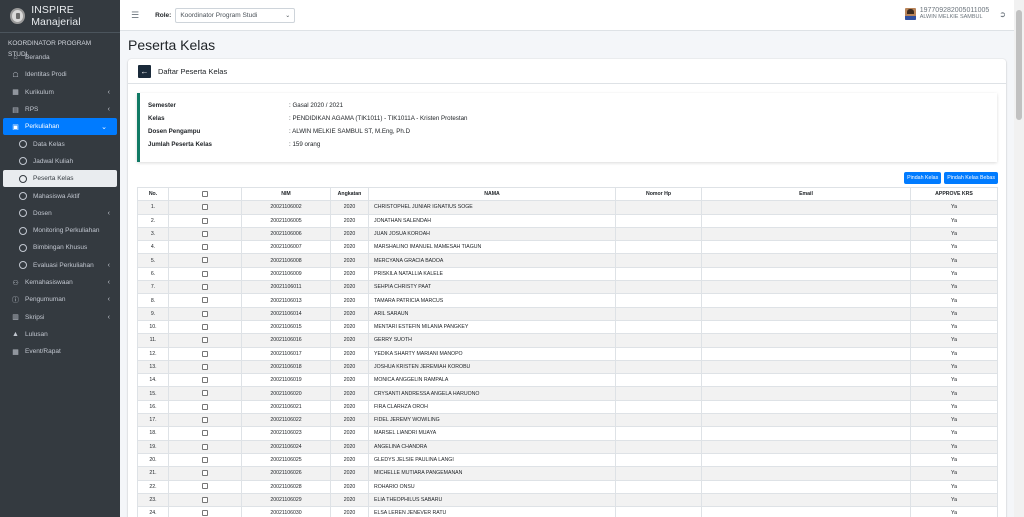 Image resolution: width=1024 pixels, height=517 pixels. What do you see at coordinates (954, 194) in the screenshot?
I see `col-header-approve-krs: APPROVE KRS` at bounding box center [954, 194].